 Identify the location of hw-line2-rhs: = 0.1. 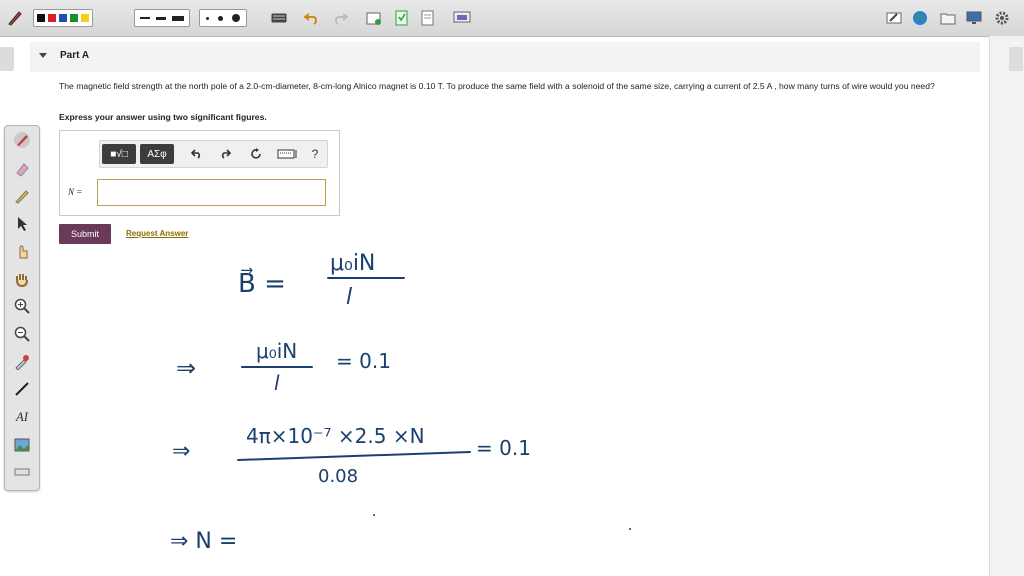
(363, 361).